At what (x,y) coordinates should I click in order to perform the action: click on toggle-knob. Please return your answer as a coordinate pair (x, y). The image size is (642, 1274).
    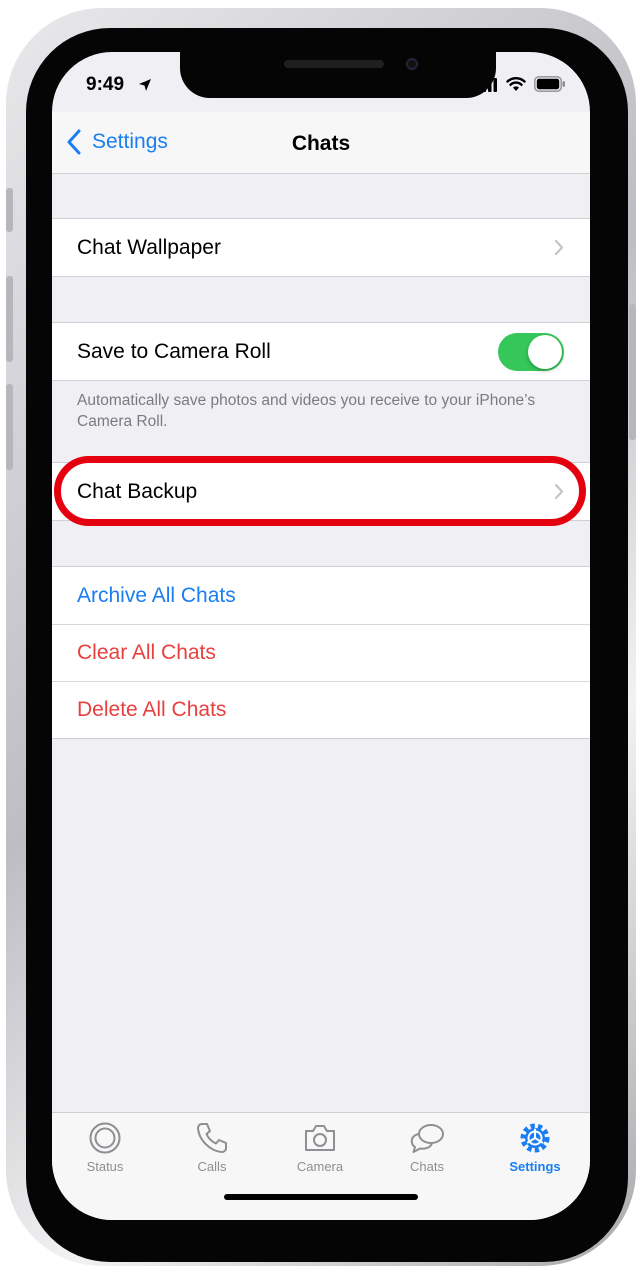
    Looking at the image, I should click on (545, 352).